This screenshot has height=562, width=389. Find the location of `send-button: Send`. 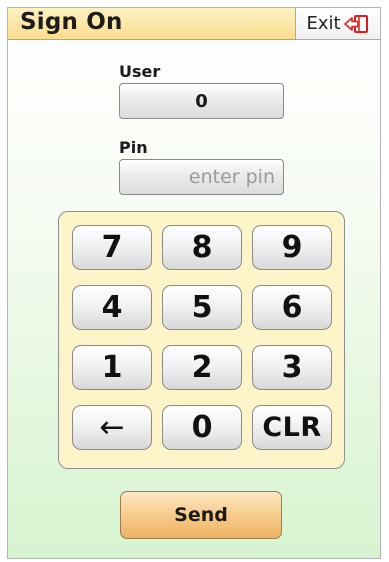

send-button: Send is located at coordinates (201, 515).